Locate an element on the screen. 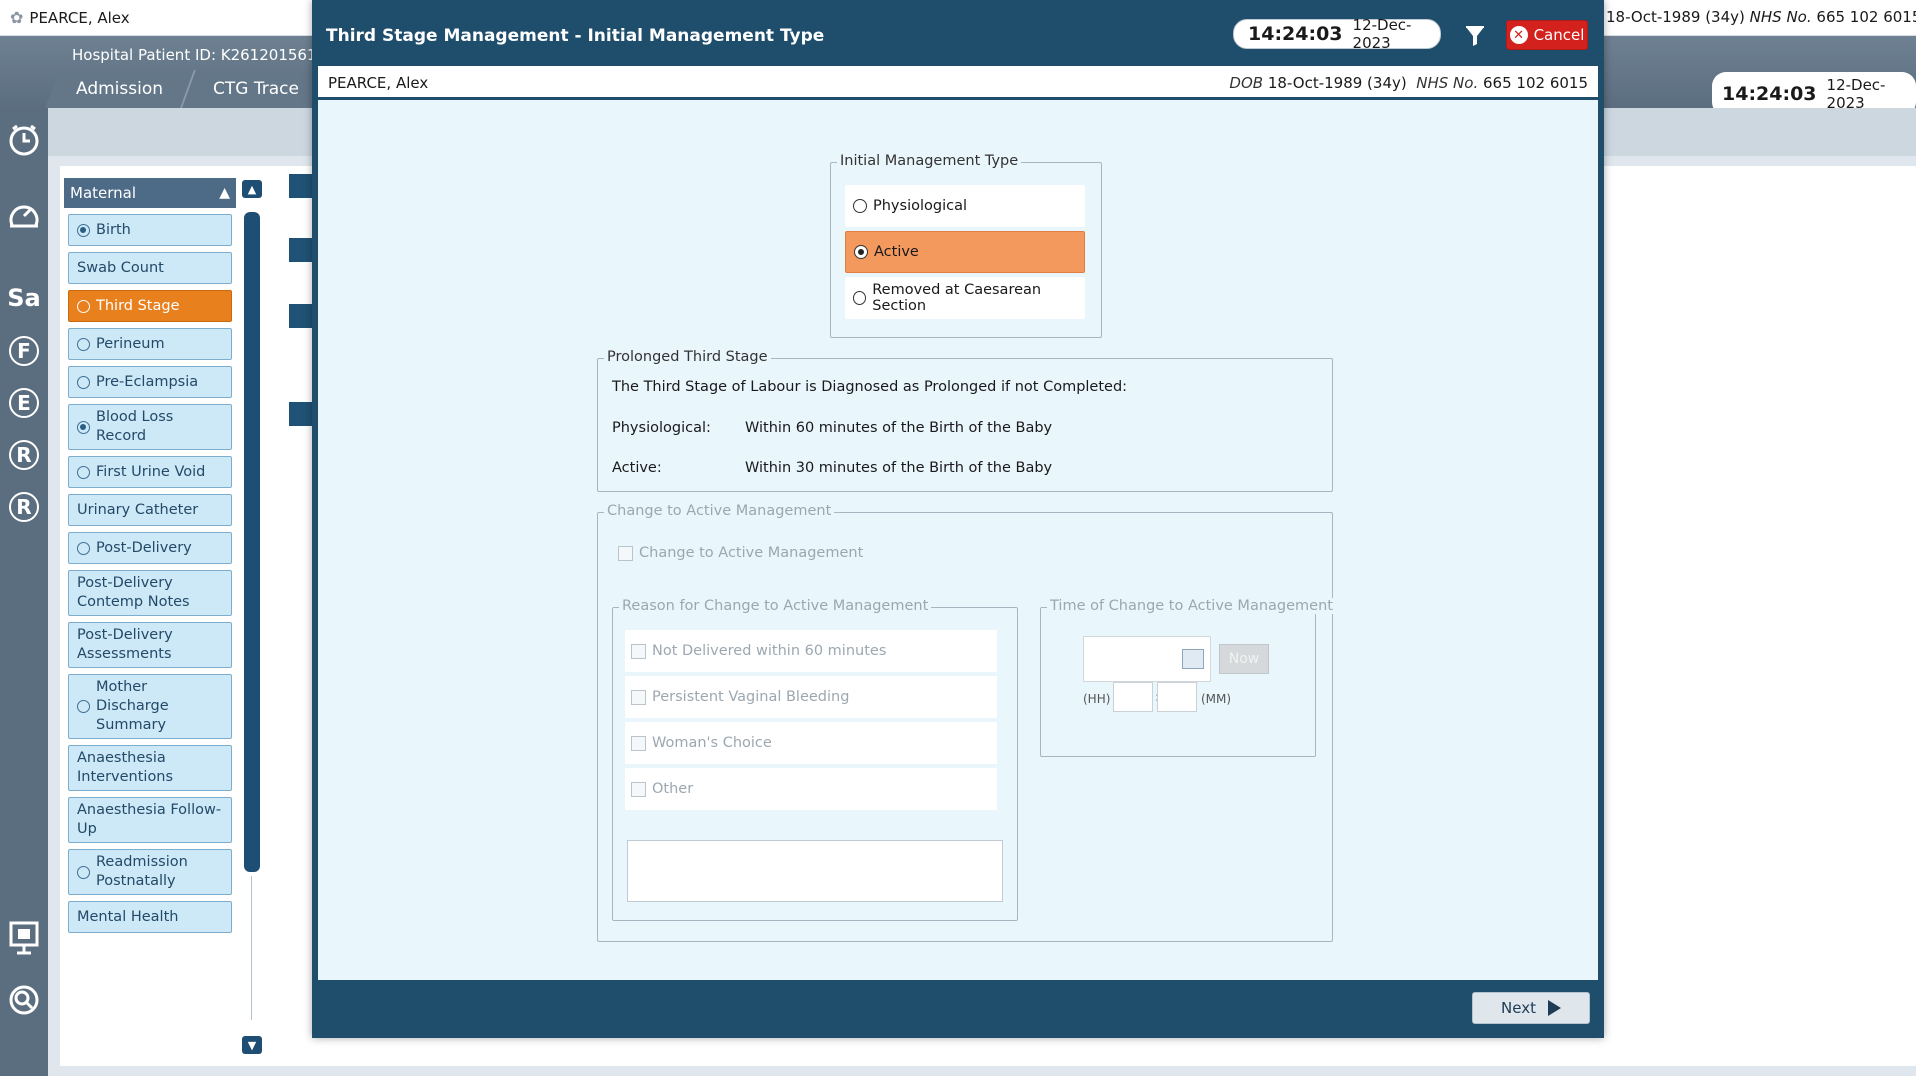  section-item-label: Mother Discharge Summary is located at coordinates (132, 706).